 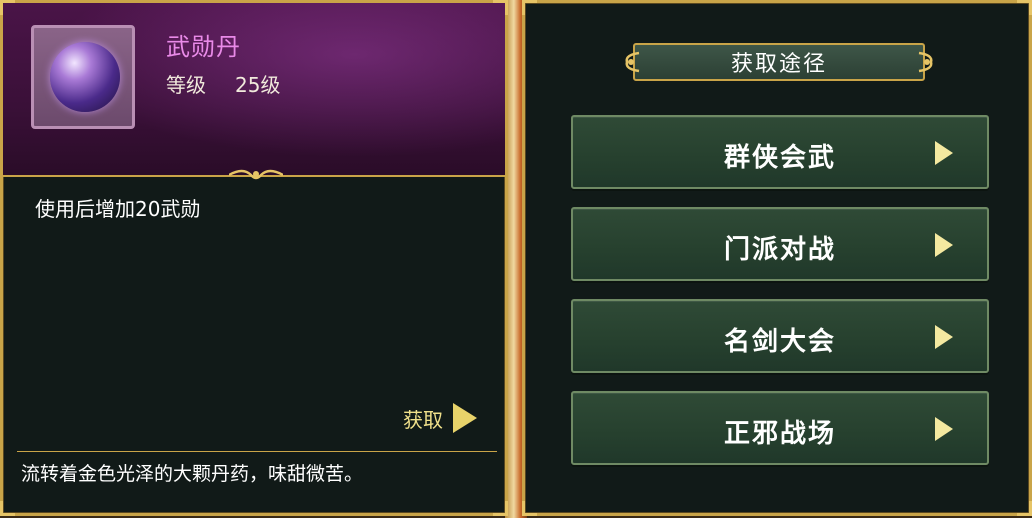 I want to click on obtain-label: 获取, so click(x=423, y=419).